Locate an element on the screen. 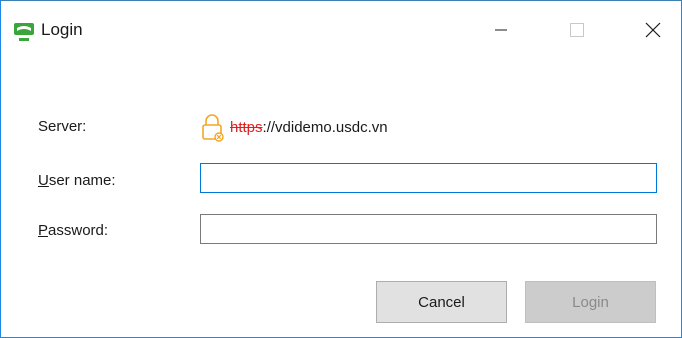 This screenshot has height=338, width=682. password-label: Password: is located at coordinates (73, 230).